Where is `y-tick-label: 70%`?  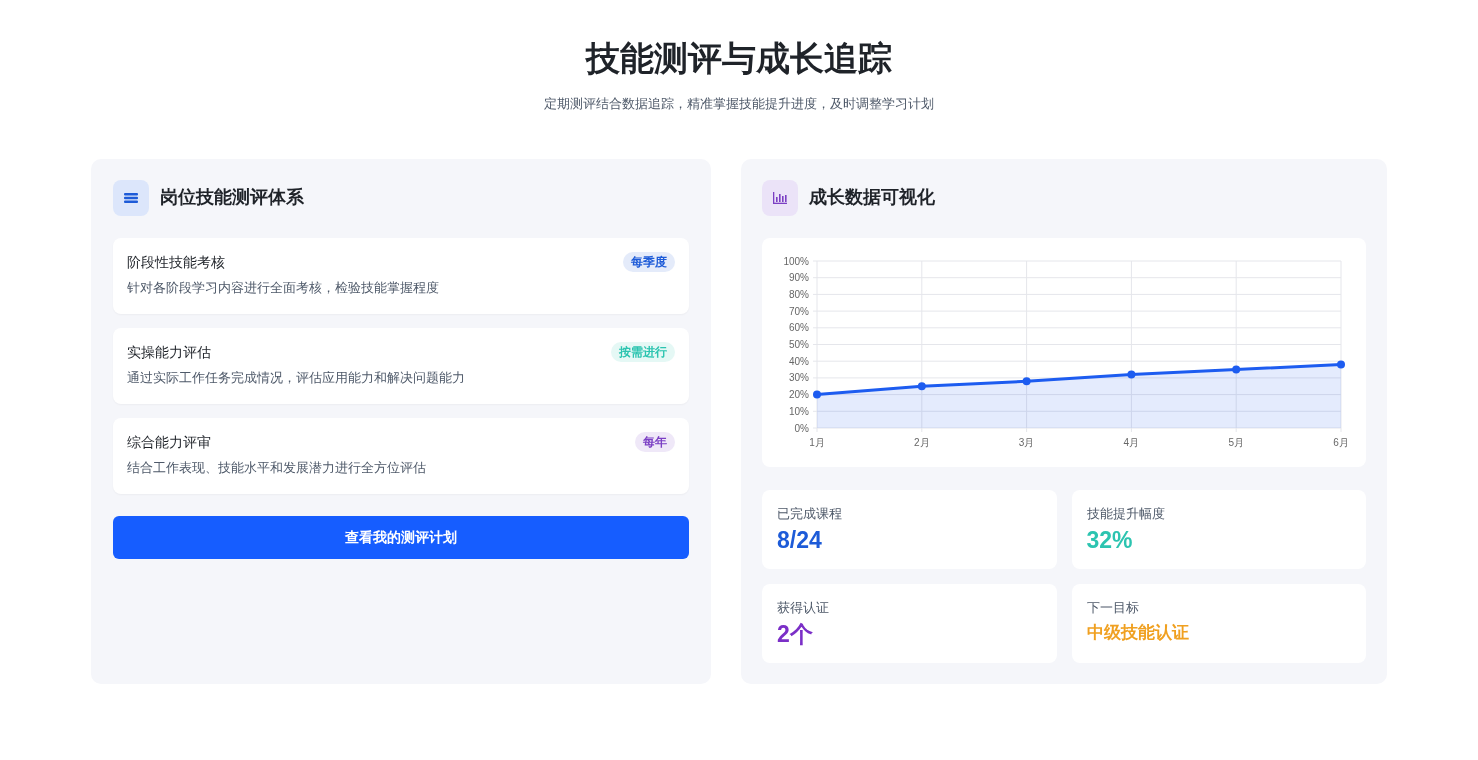
y-tick-label: 70% is located at coordinates (799, 311).